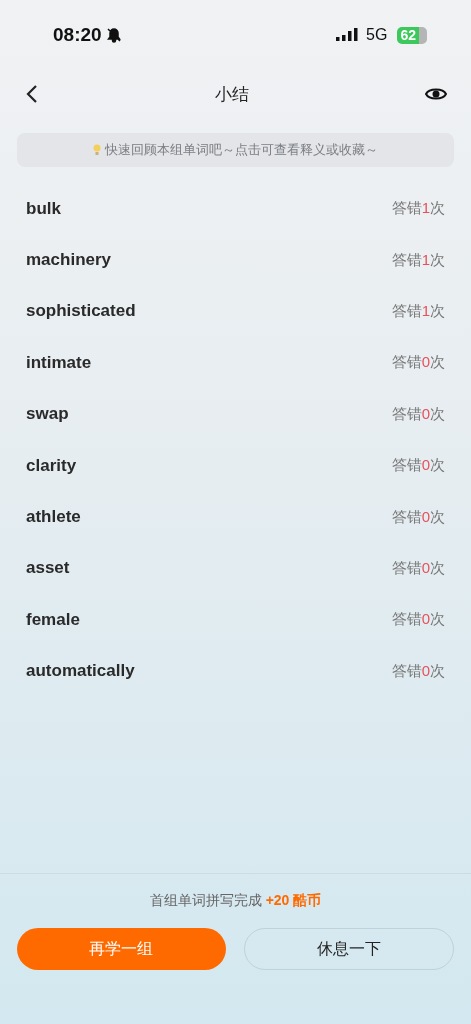 The image size is (471, 1024). I want to click on battery-level: 62, so click(412, 35).